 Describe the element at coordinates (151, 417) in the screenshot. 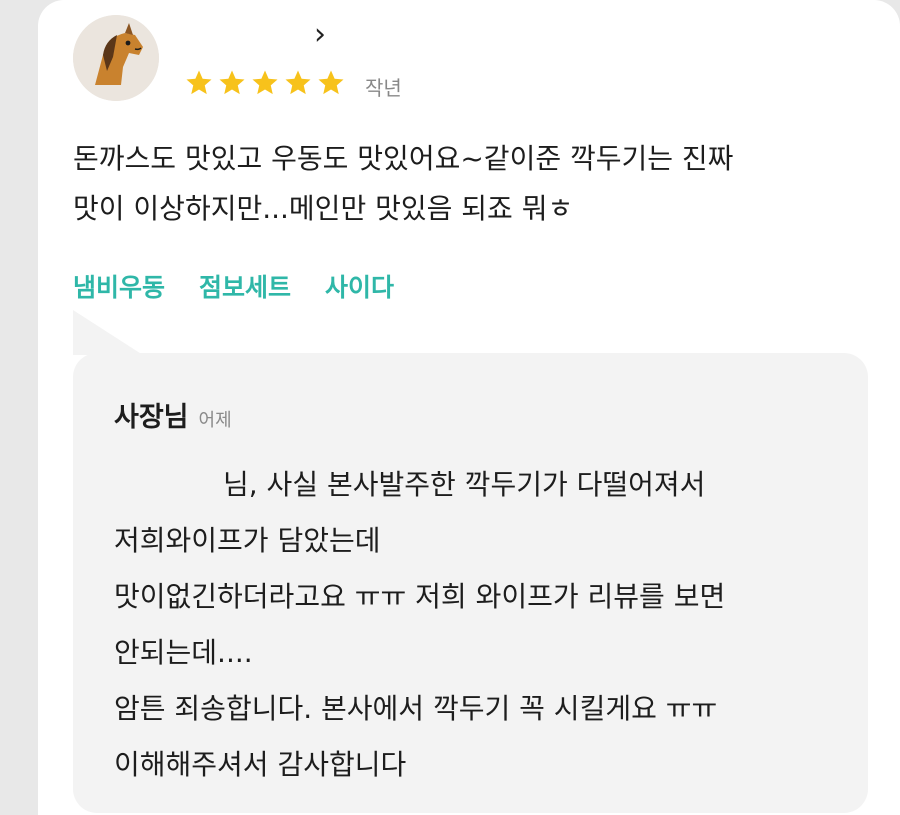

I see `owner-label: 사장님` at that location.